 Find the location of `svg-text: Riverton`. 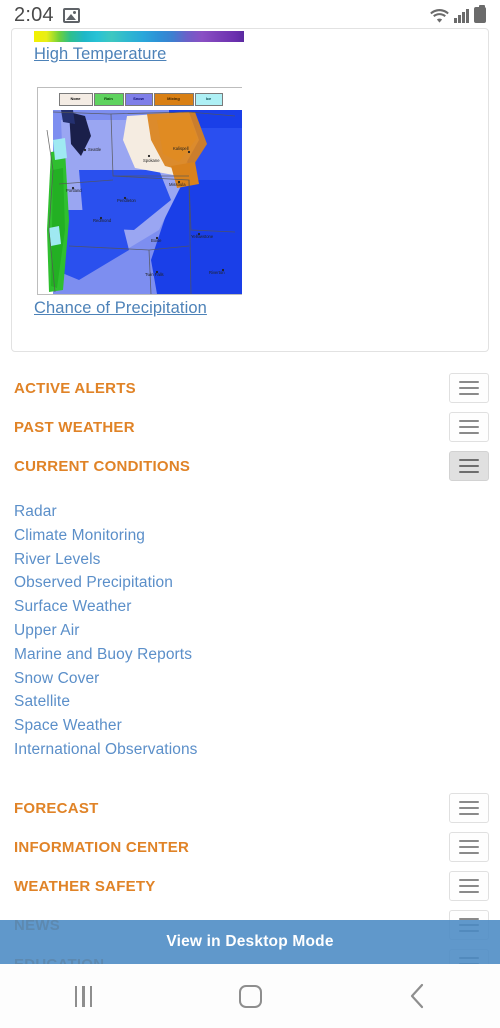

svg-text: Riverton is located at coordinates (217, 272).